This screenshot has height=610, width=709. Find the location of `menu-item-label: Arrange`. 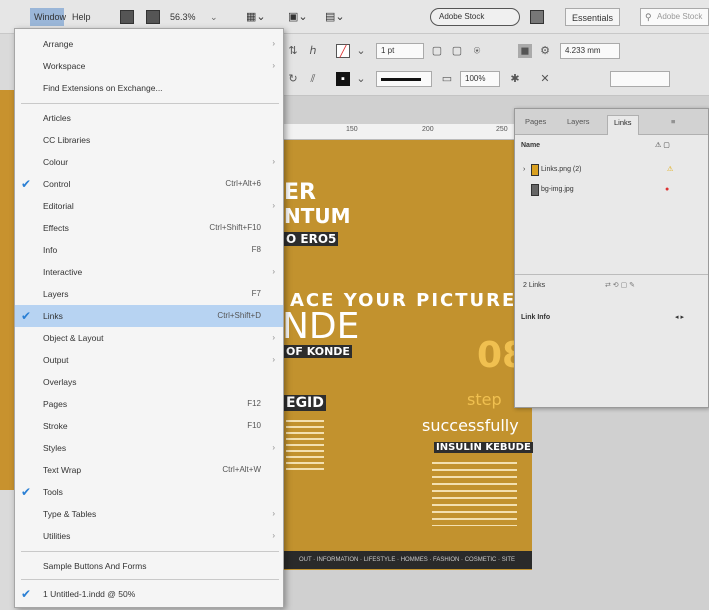

menu-item-label: Arrange is located at coordinates (58, 44).